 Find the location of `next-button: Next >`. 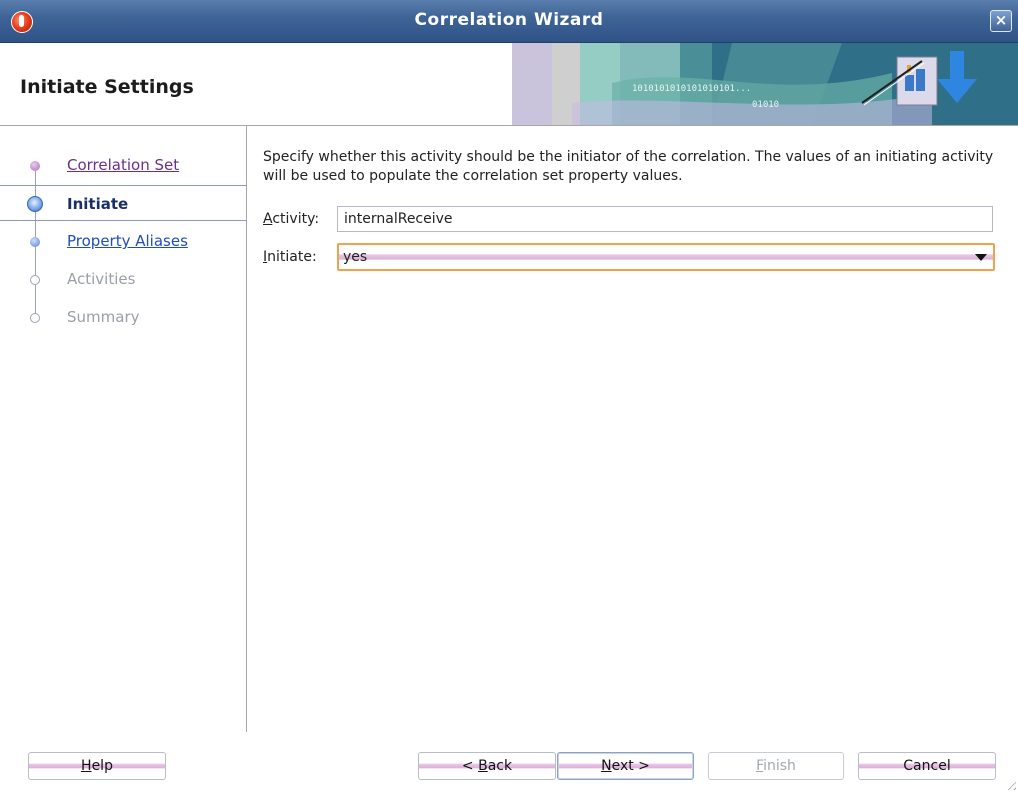

next-button: Next > is located at coordinates (625, 766).